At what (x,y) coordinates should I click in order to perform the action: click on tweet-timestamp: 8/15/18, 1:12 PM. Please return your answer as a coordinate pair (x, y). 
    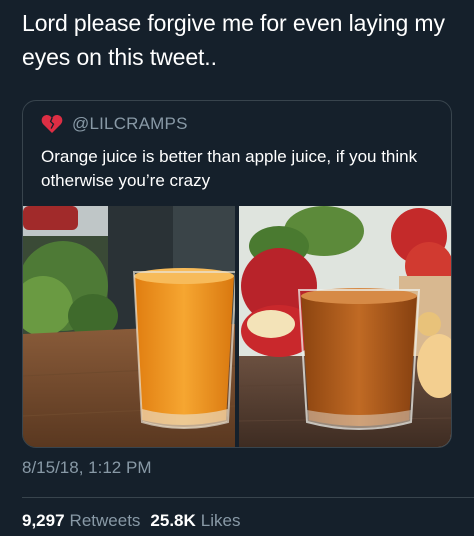
    Looking at the image, I should click on (86, 468).